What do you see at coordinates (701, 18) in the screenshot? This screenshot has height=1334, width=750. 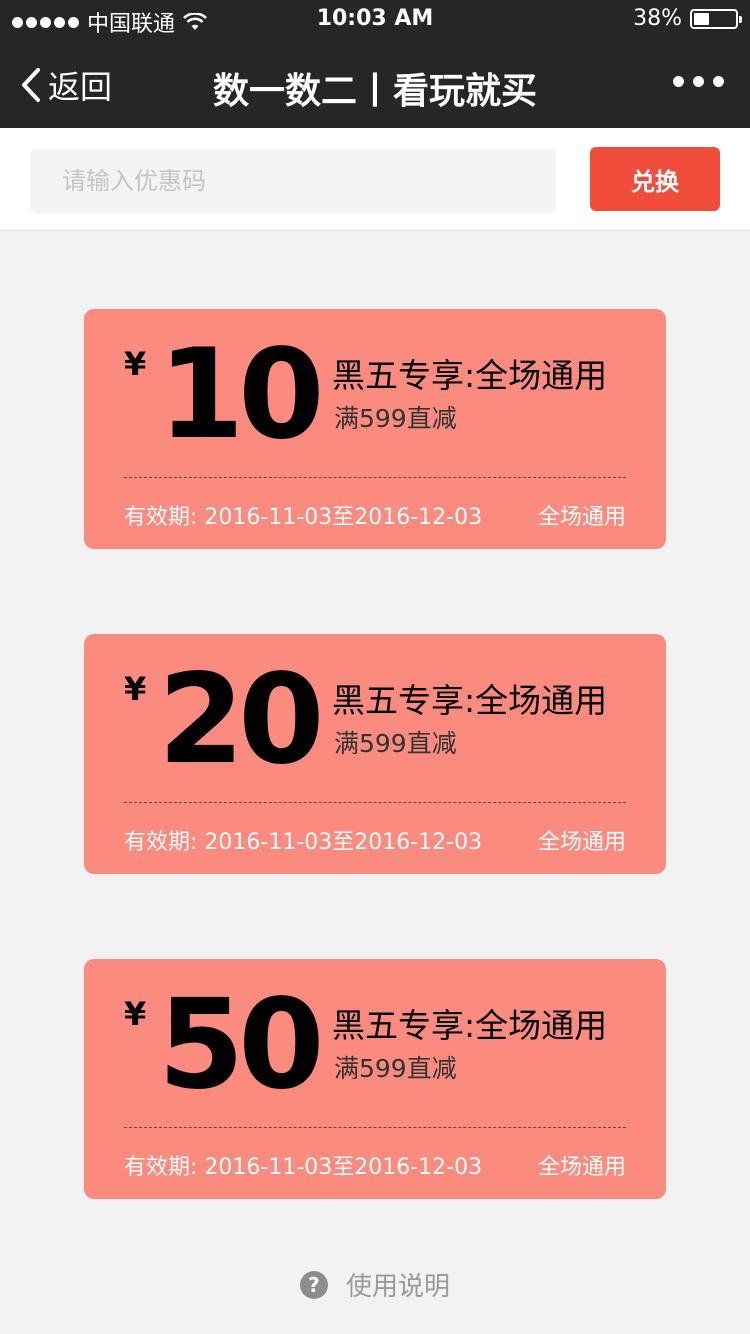 I see `battery-fill` at bounding box center [701, 18].